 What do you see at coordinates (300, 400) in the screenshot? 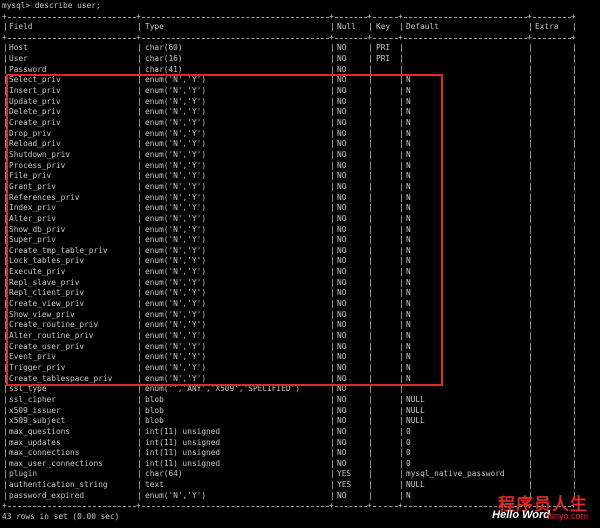
I see `table-row: | | | | | | | ssl_cipher blob NO NULL` at bounding box center [300, 400].